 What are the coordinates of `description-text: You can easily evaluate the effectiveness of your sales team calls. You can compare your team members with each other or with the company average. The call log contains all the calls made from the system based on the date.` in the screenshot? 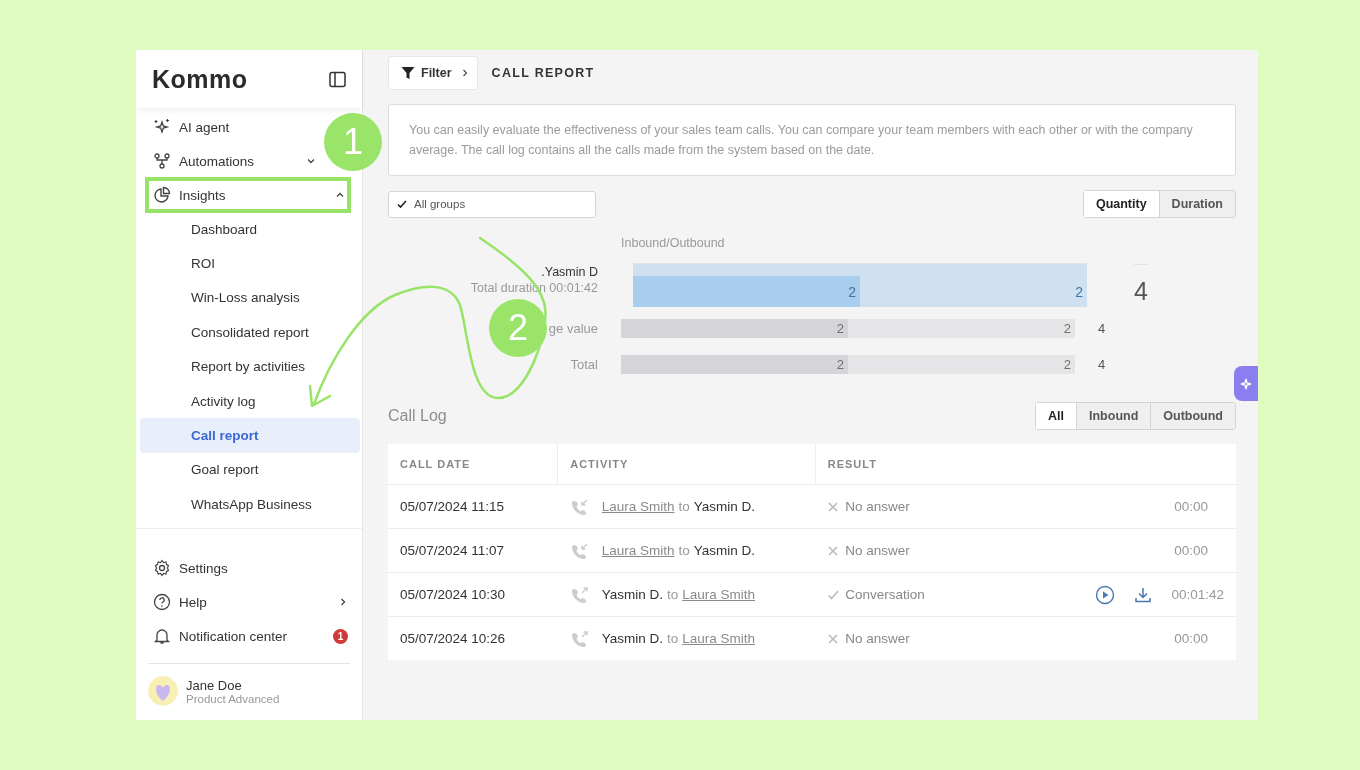 It's located at (812, 140).